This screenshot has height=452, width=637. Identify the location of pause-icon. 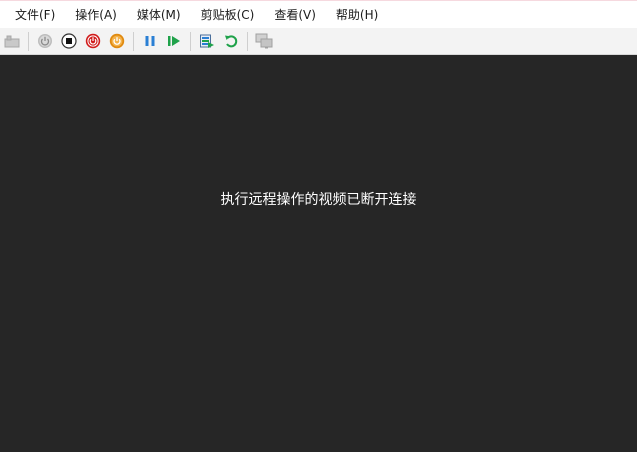
(150, 41).